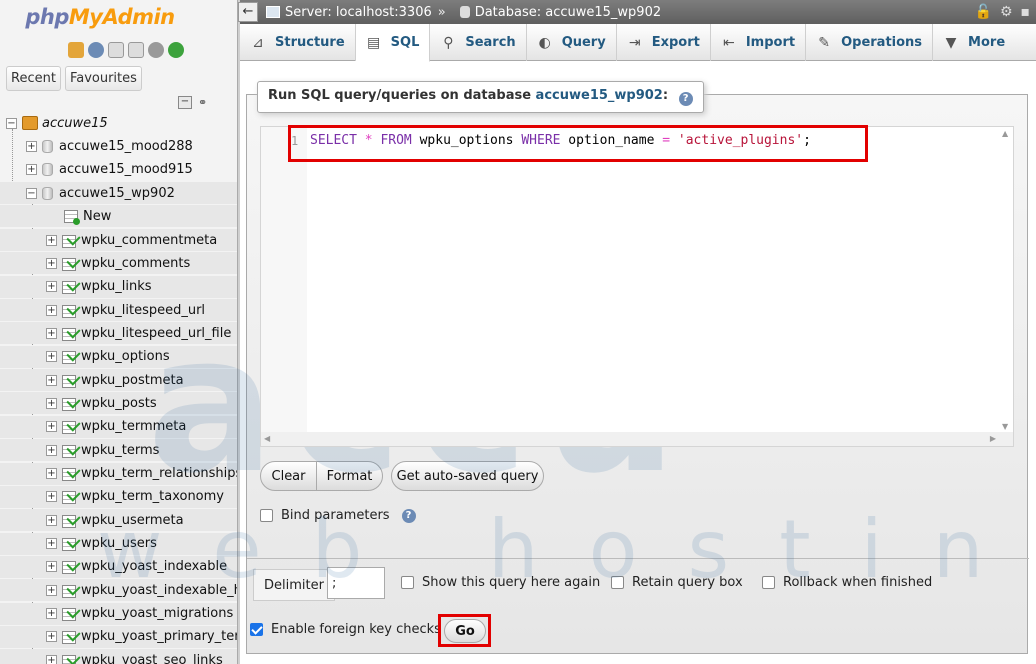 This screenshot has height=664, width=1036. What do you see at coordinates (116, 50) in the screenshot?
I see `docs-icon` at bounding box center [116, 50].